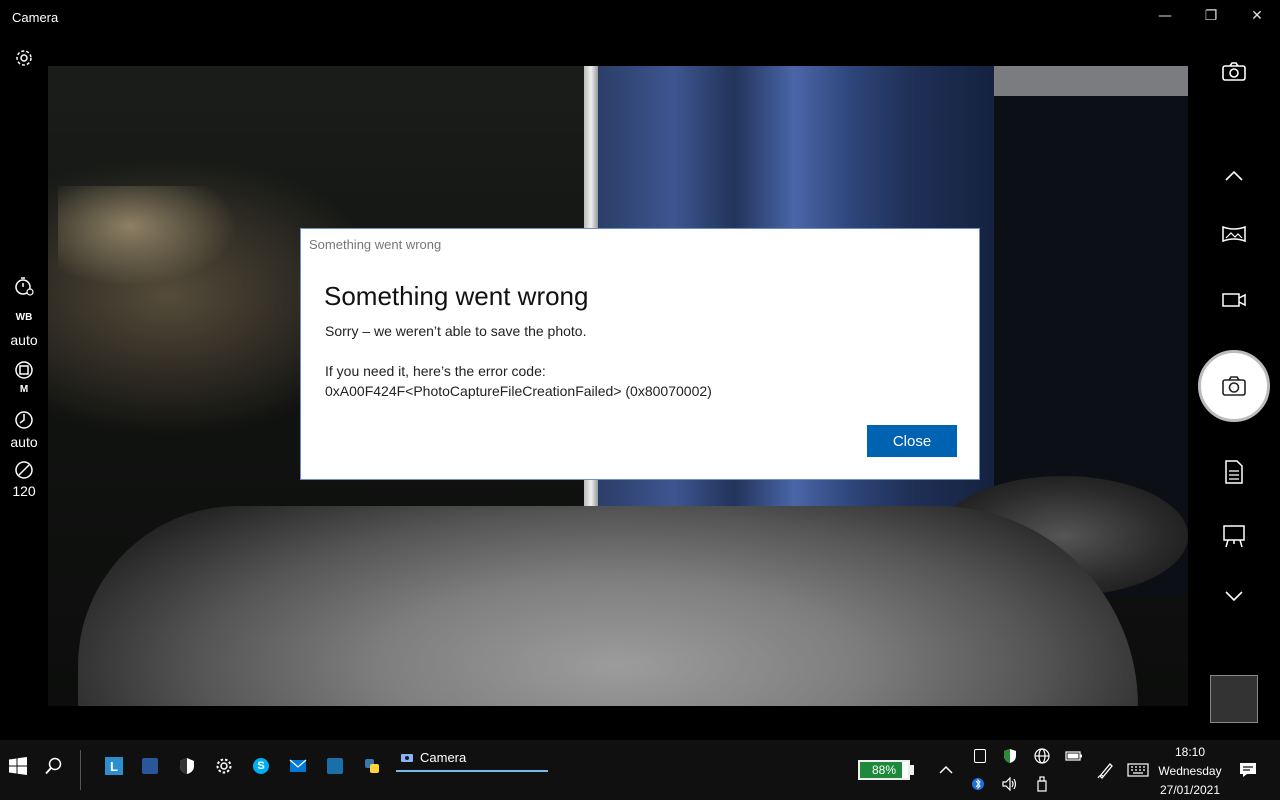 The height and width of the screenshot is (800, 1280). What do you see at coordinates (1010, 784) in the screenshot?
I see `volume-icon` at bounding box center [1010, 784].